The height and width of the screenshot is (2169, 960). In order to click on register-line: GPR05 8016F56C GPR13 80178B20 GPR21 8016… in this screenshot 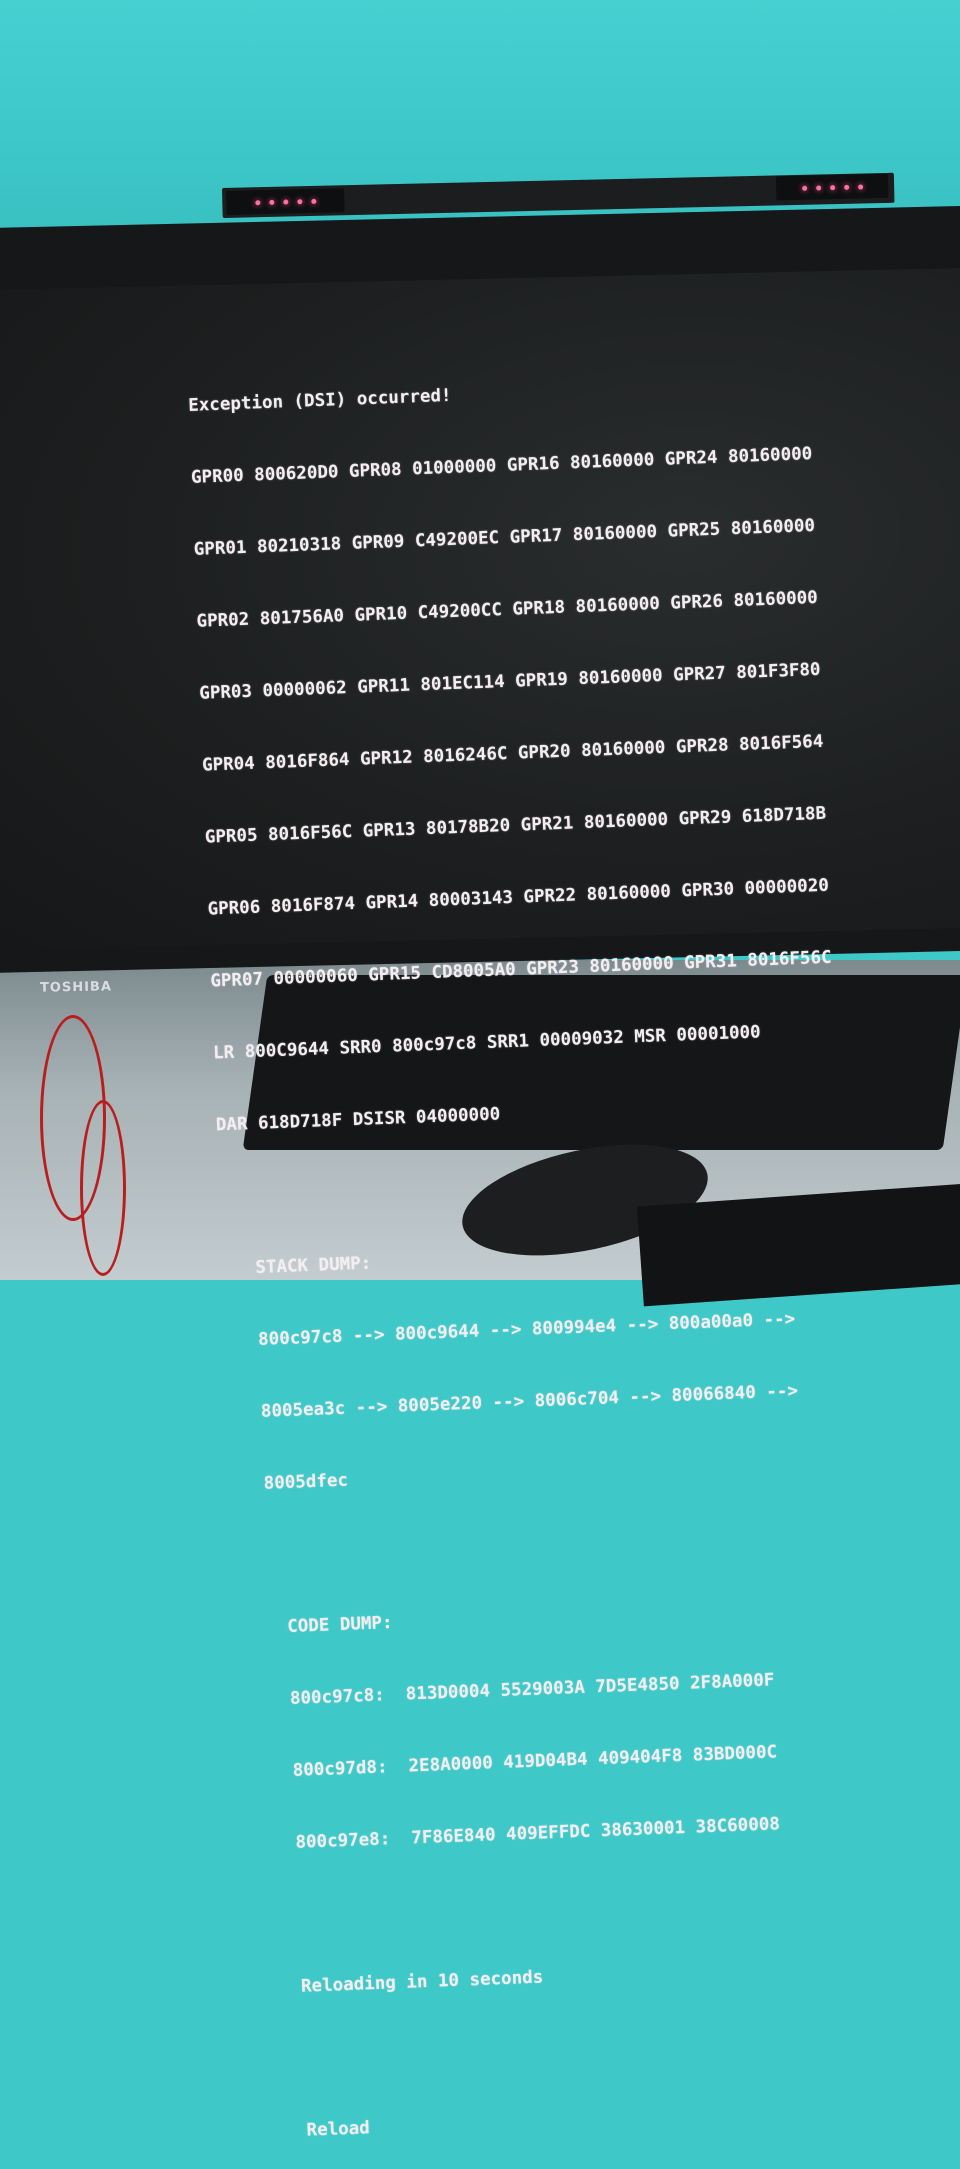, I will do `click(515, 825)`.